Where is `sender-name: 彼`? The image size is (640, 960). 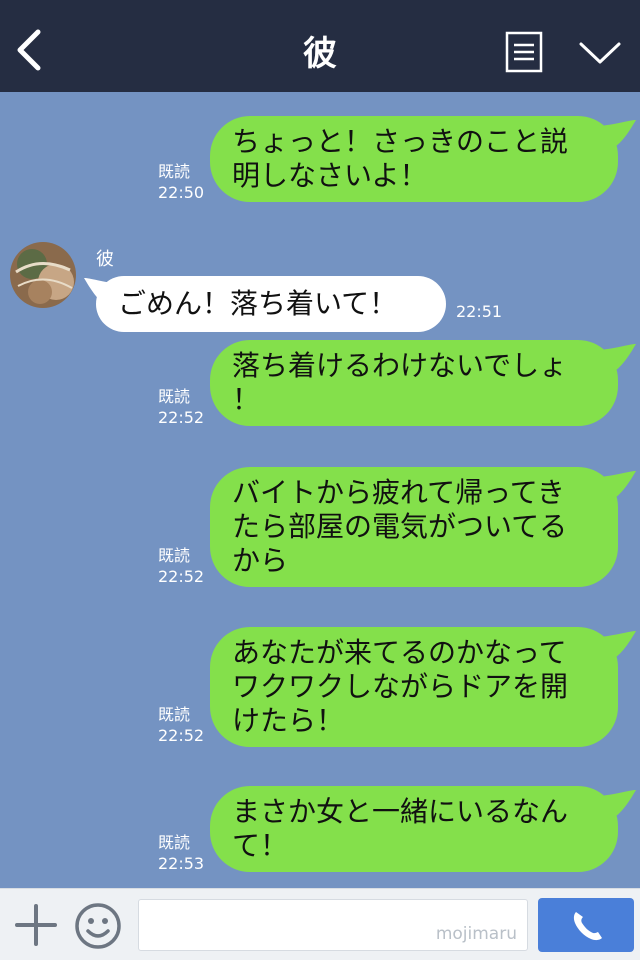
sender-name: 彼 is located at coordinates (105, 259).